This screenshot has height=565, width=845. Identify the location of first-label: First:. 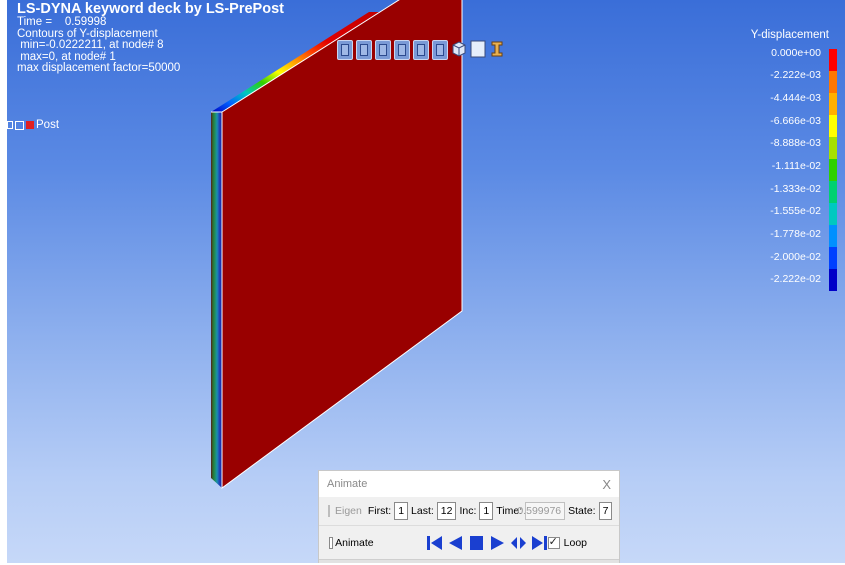
(379, 511).